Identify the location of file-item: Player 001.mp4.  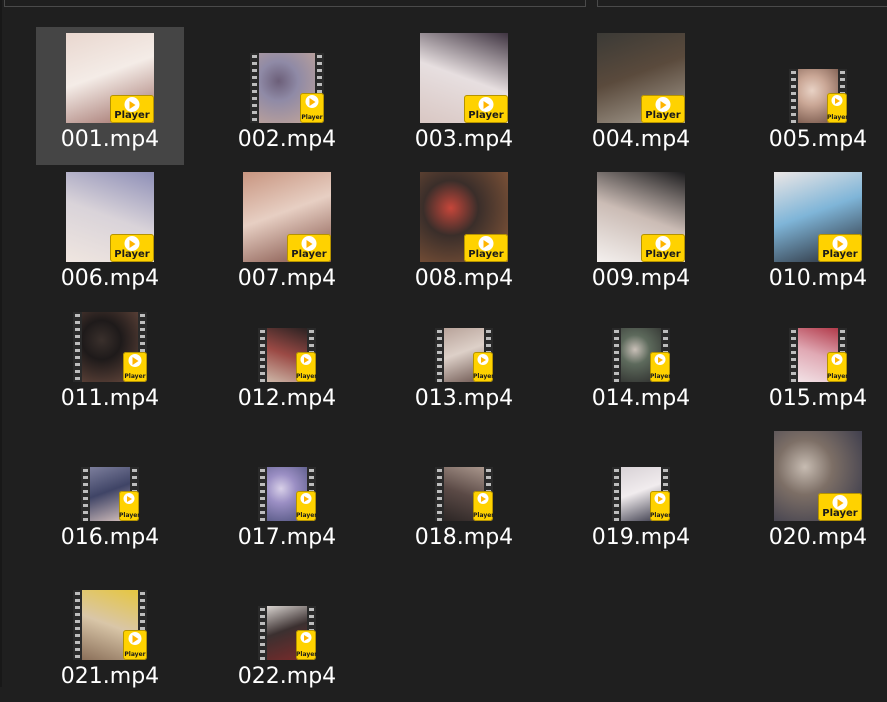
(110, 96).